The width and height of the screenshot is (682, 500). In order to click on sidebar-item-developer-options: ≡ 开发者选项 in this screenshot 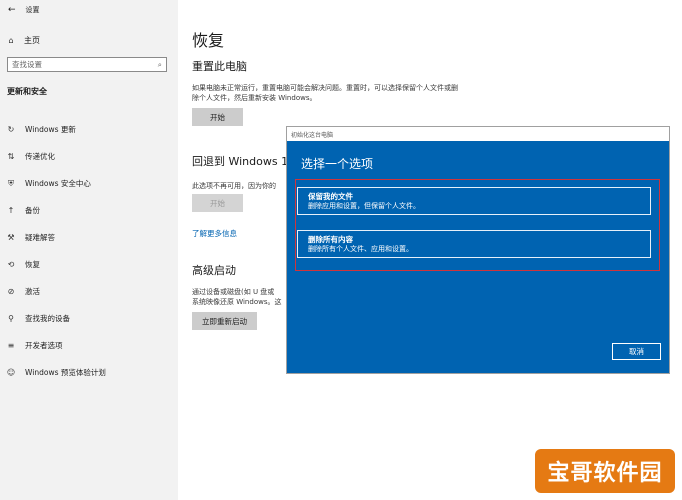, I will do `click(89, 345)`.